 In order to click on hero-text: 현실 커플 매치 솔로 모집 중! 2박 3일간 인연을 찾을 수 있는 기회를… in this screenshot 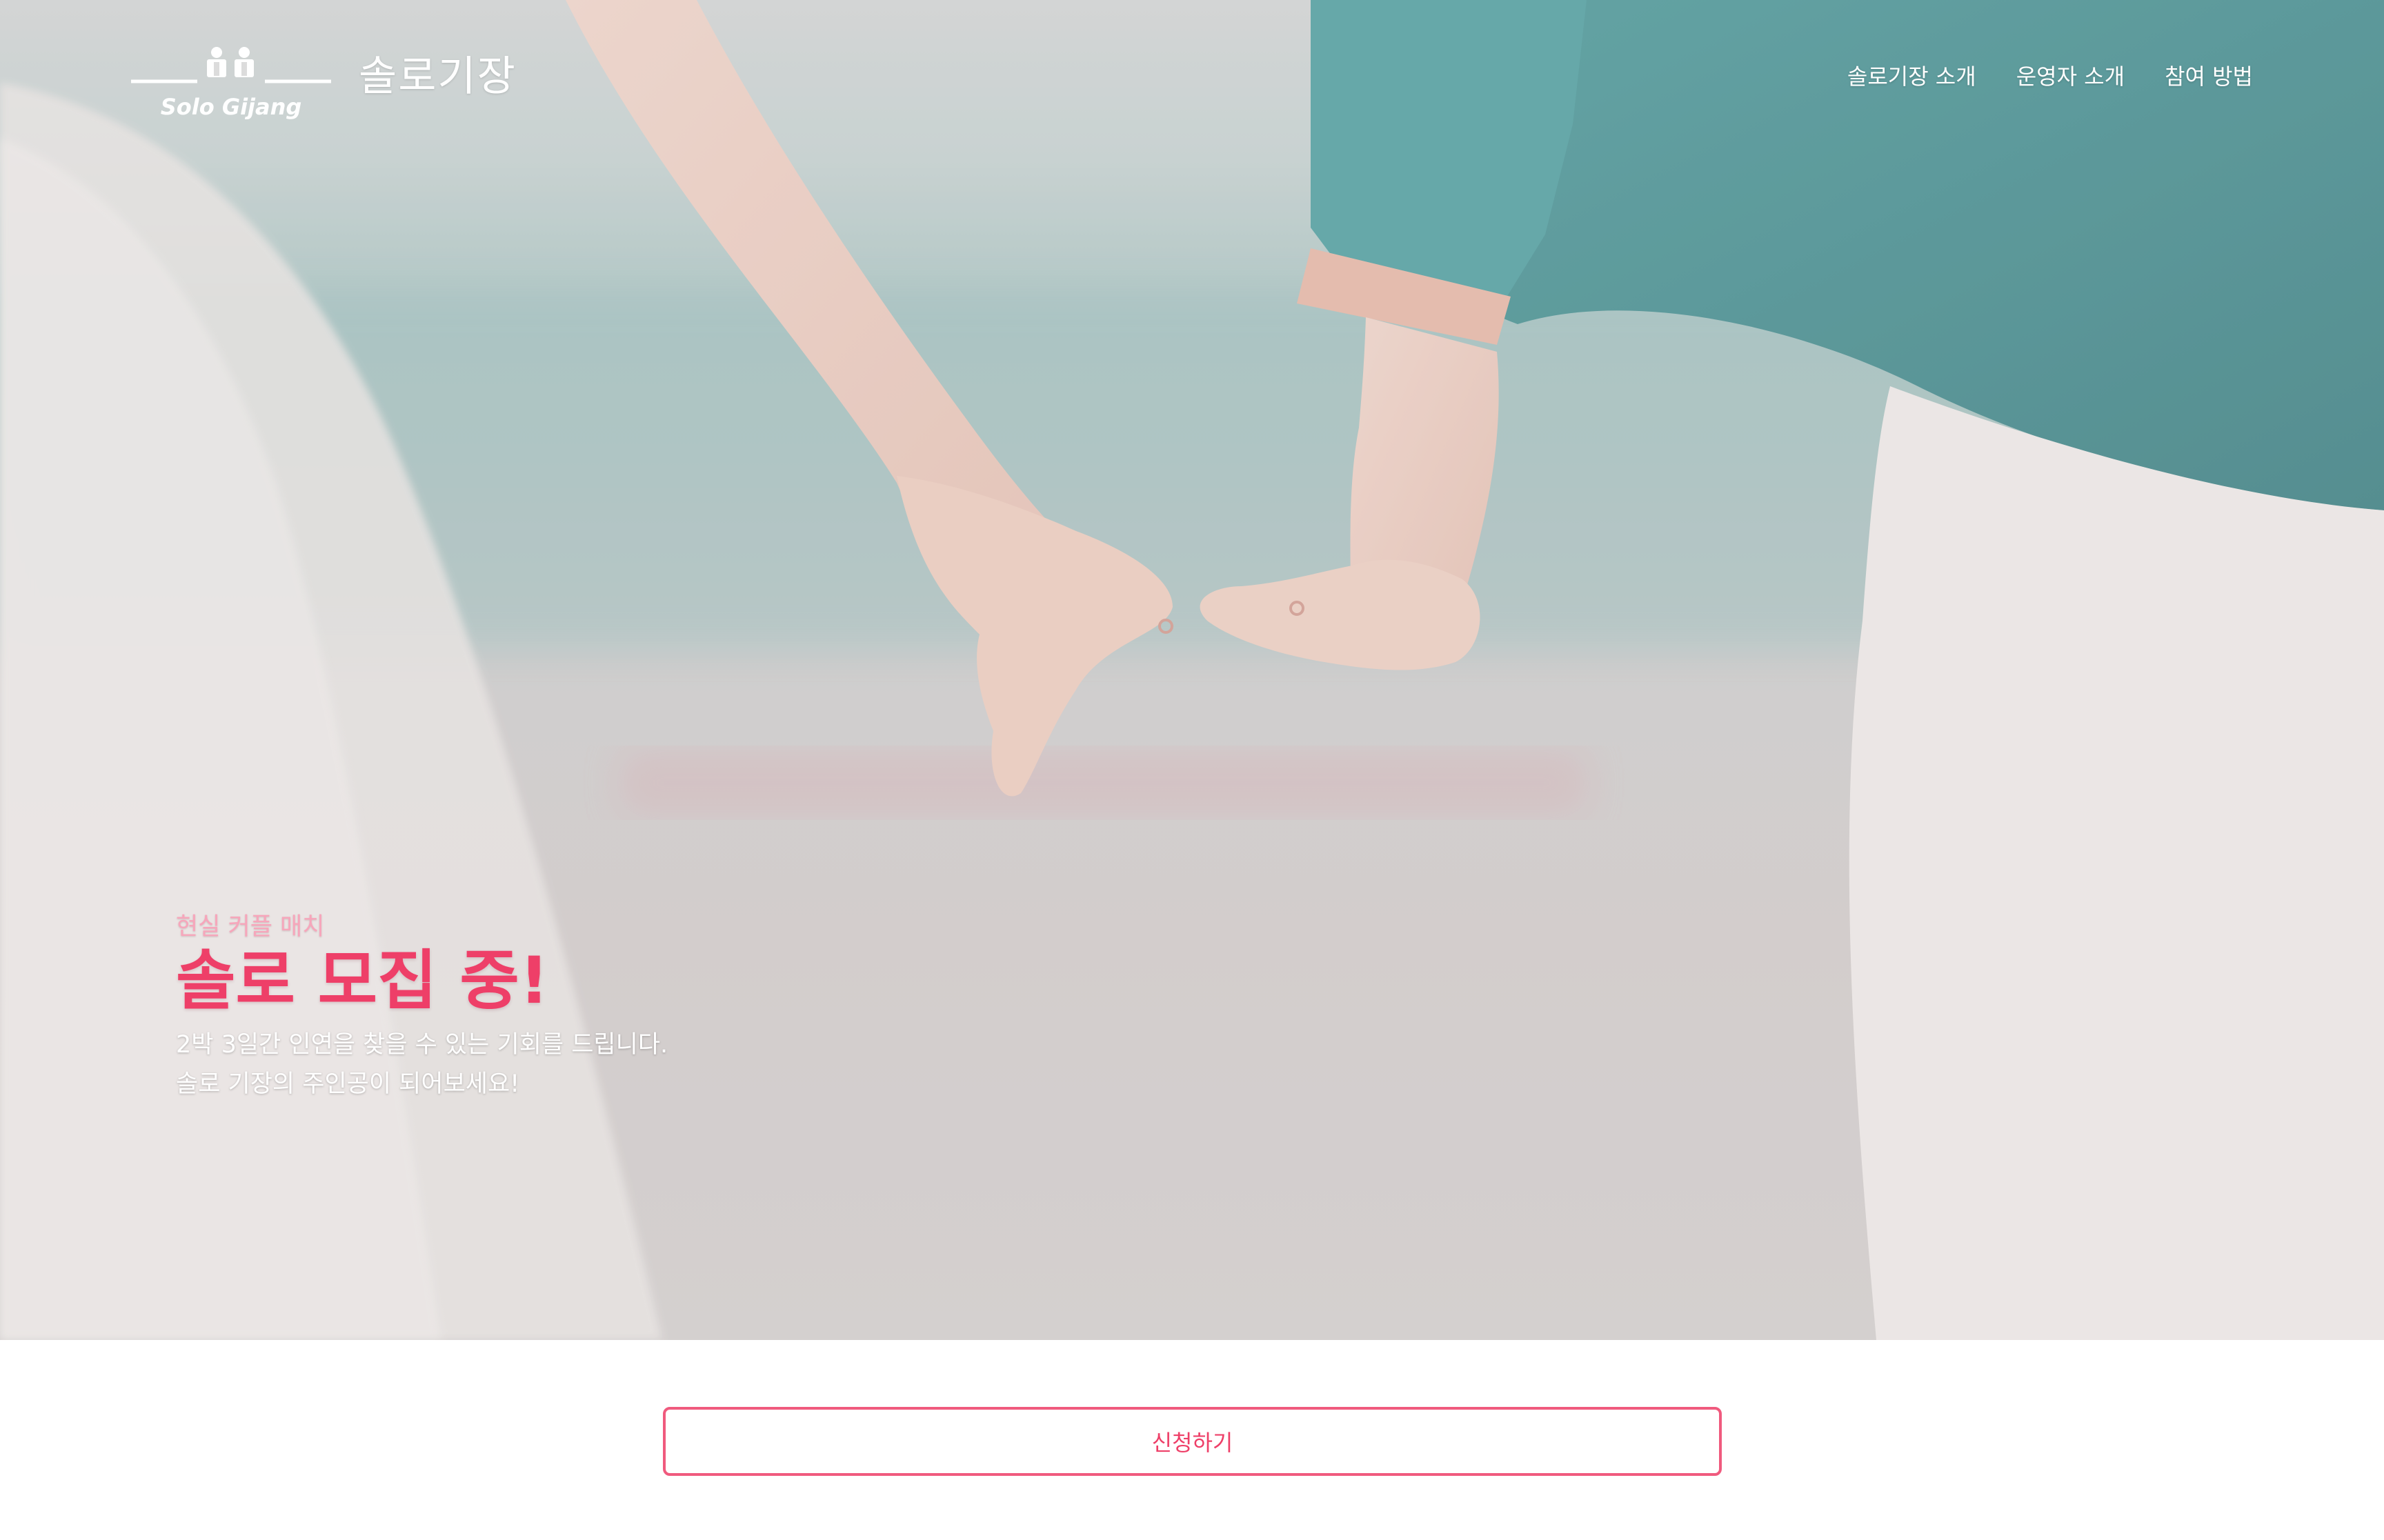, I will do `click(422, 1005)`.